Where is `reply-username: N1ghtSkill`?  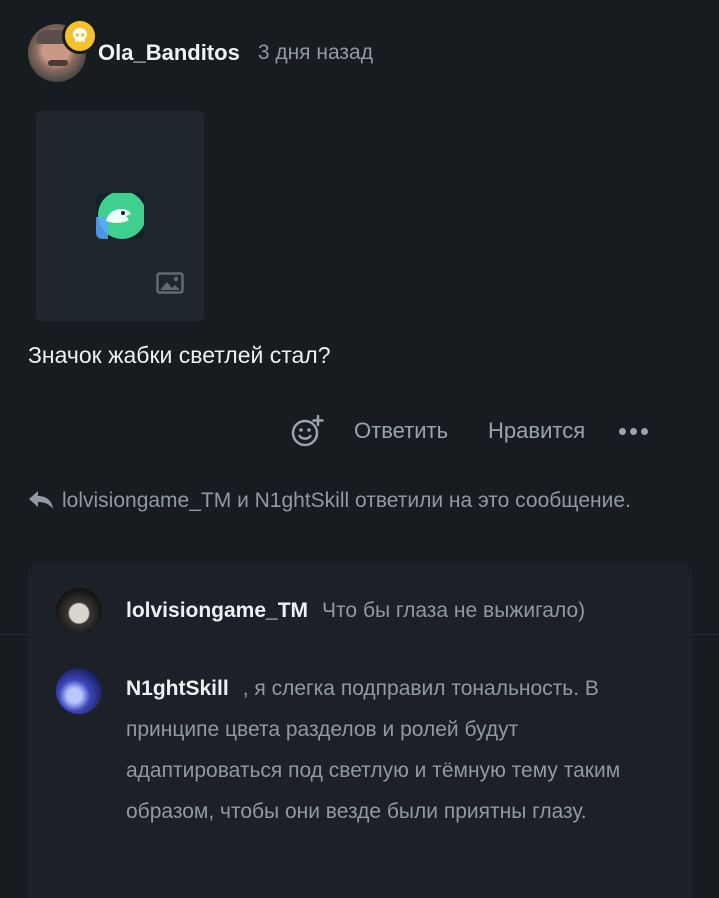
reply-username: N1ghtSkill is located at coordinates (177, 688).